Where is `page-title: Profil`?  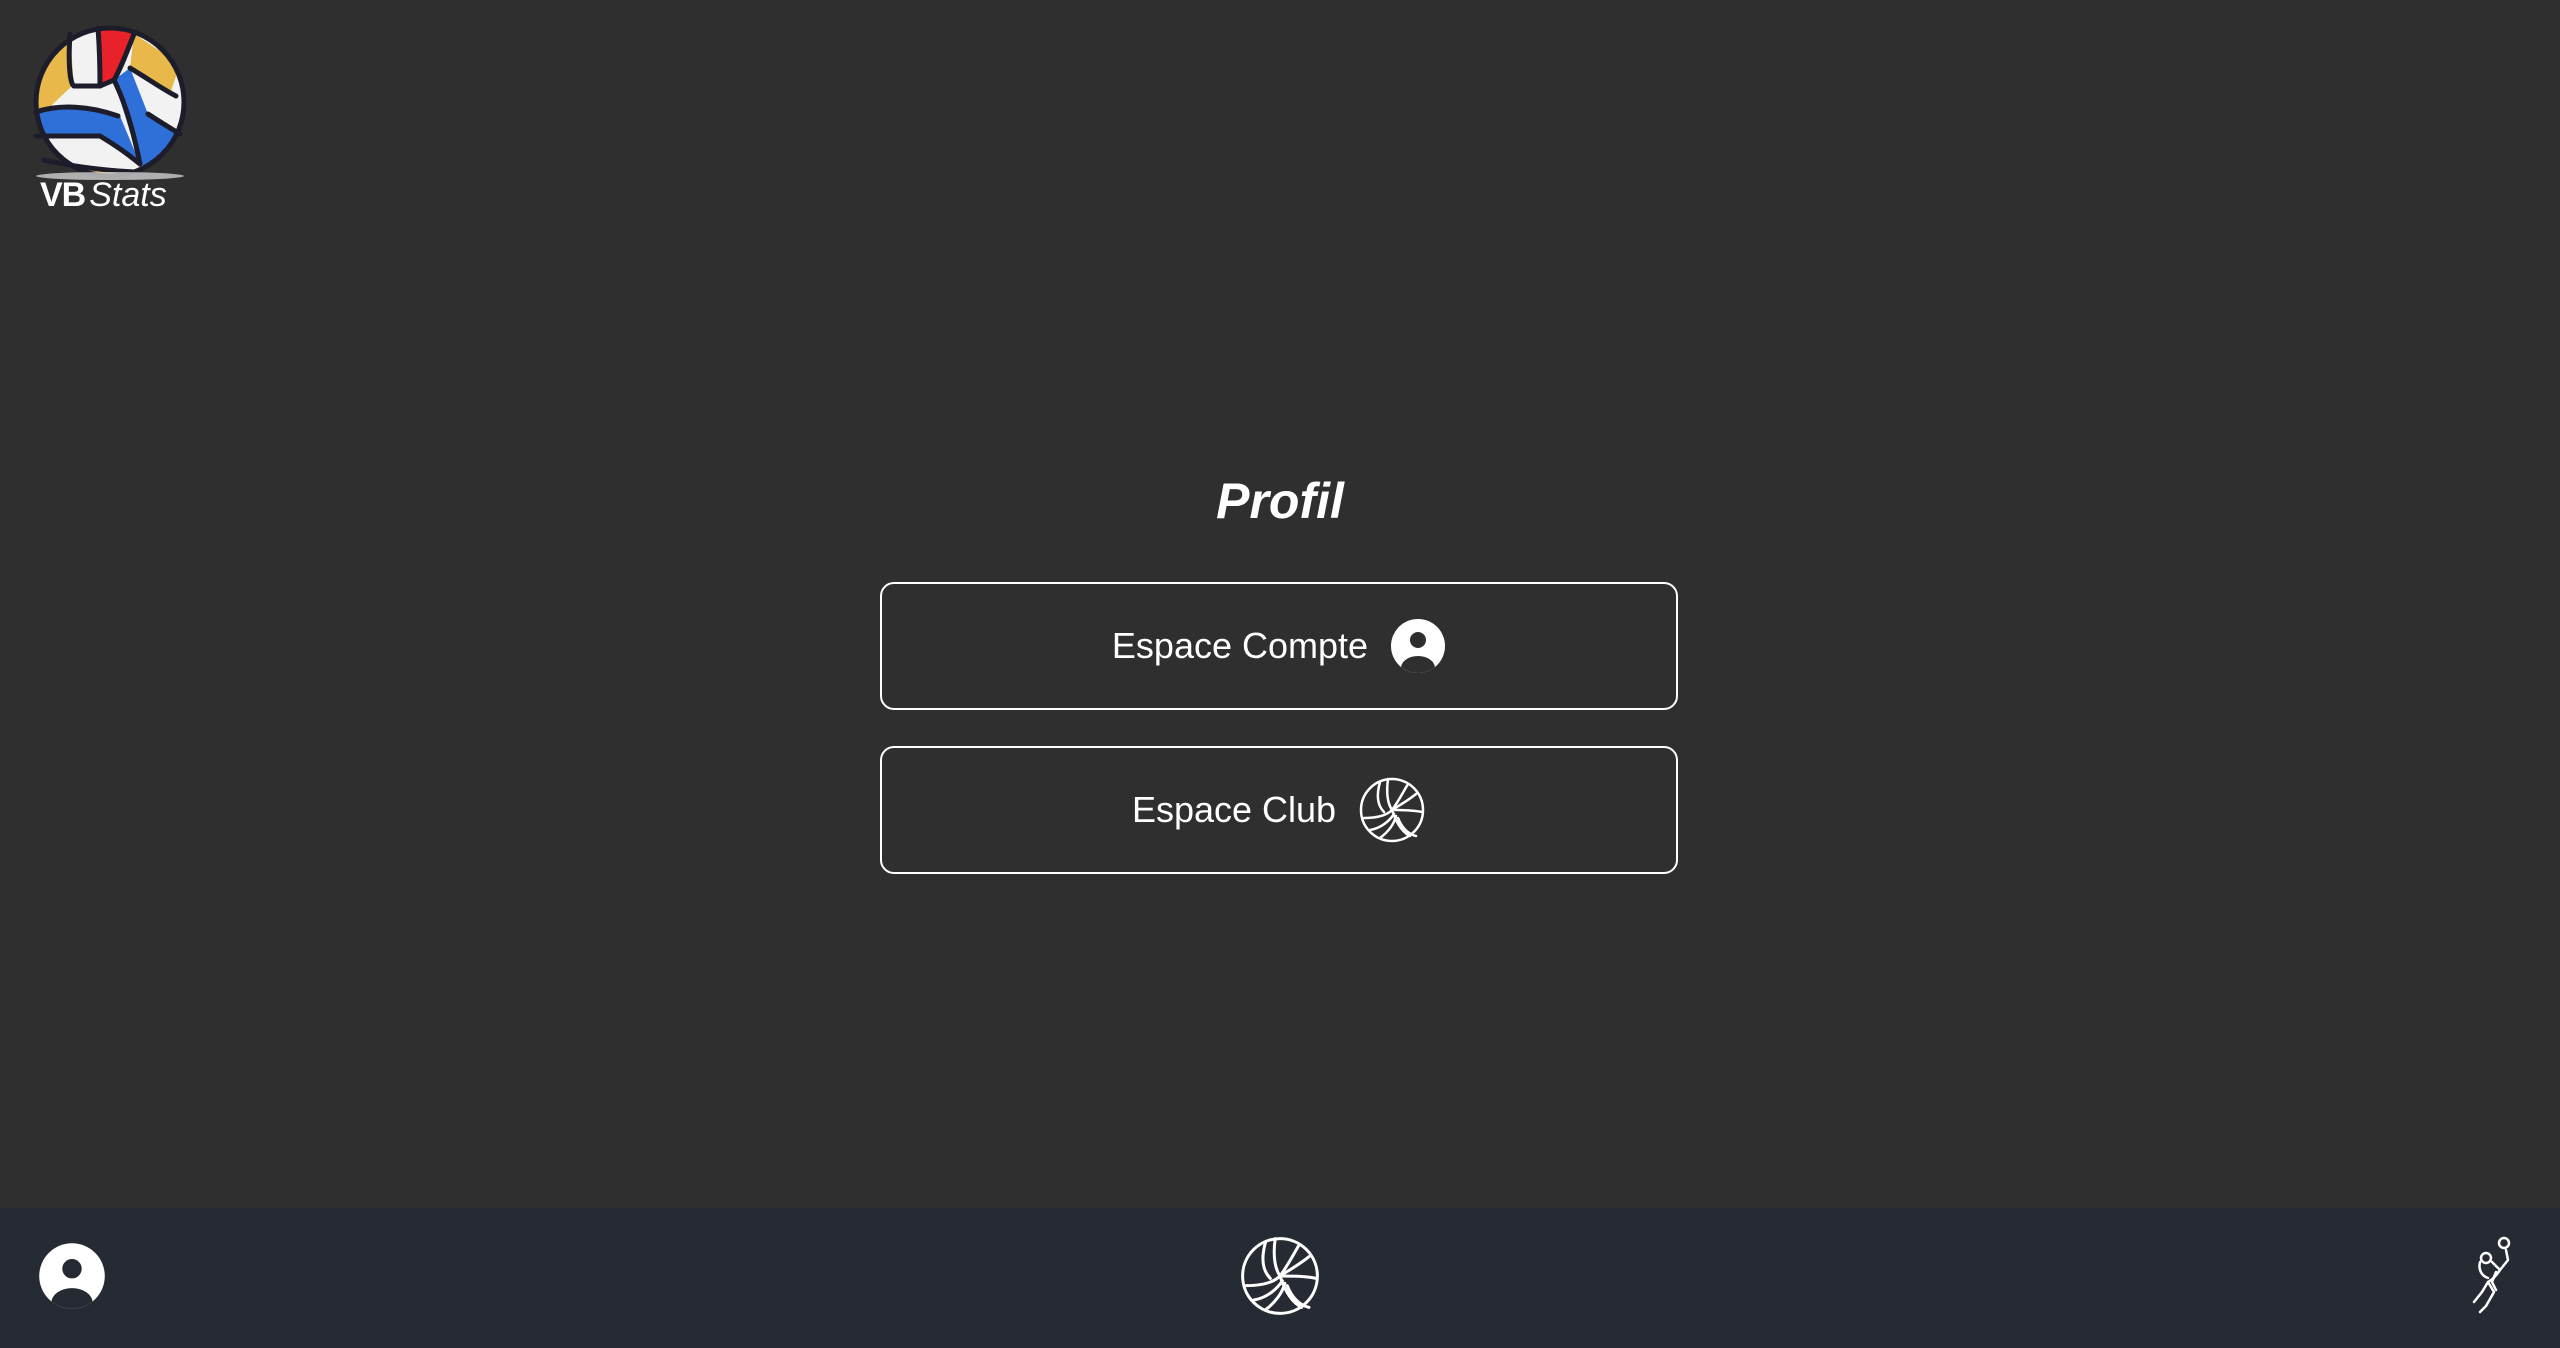
page-title: Profil is located at coordinates (1280, 501).